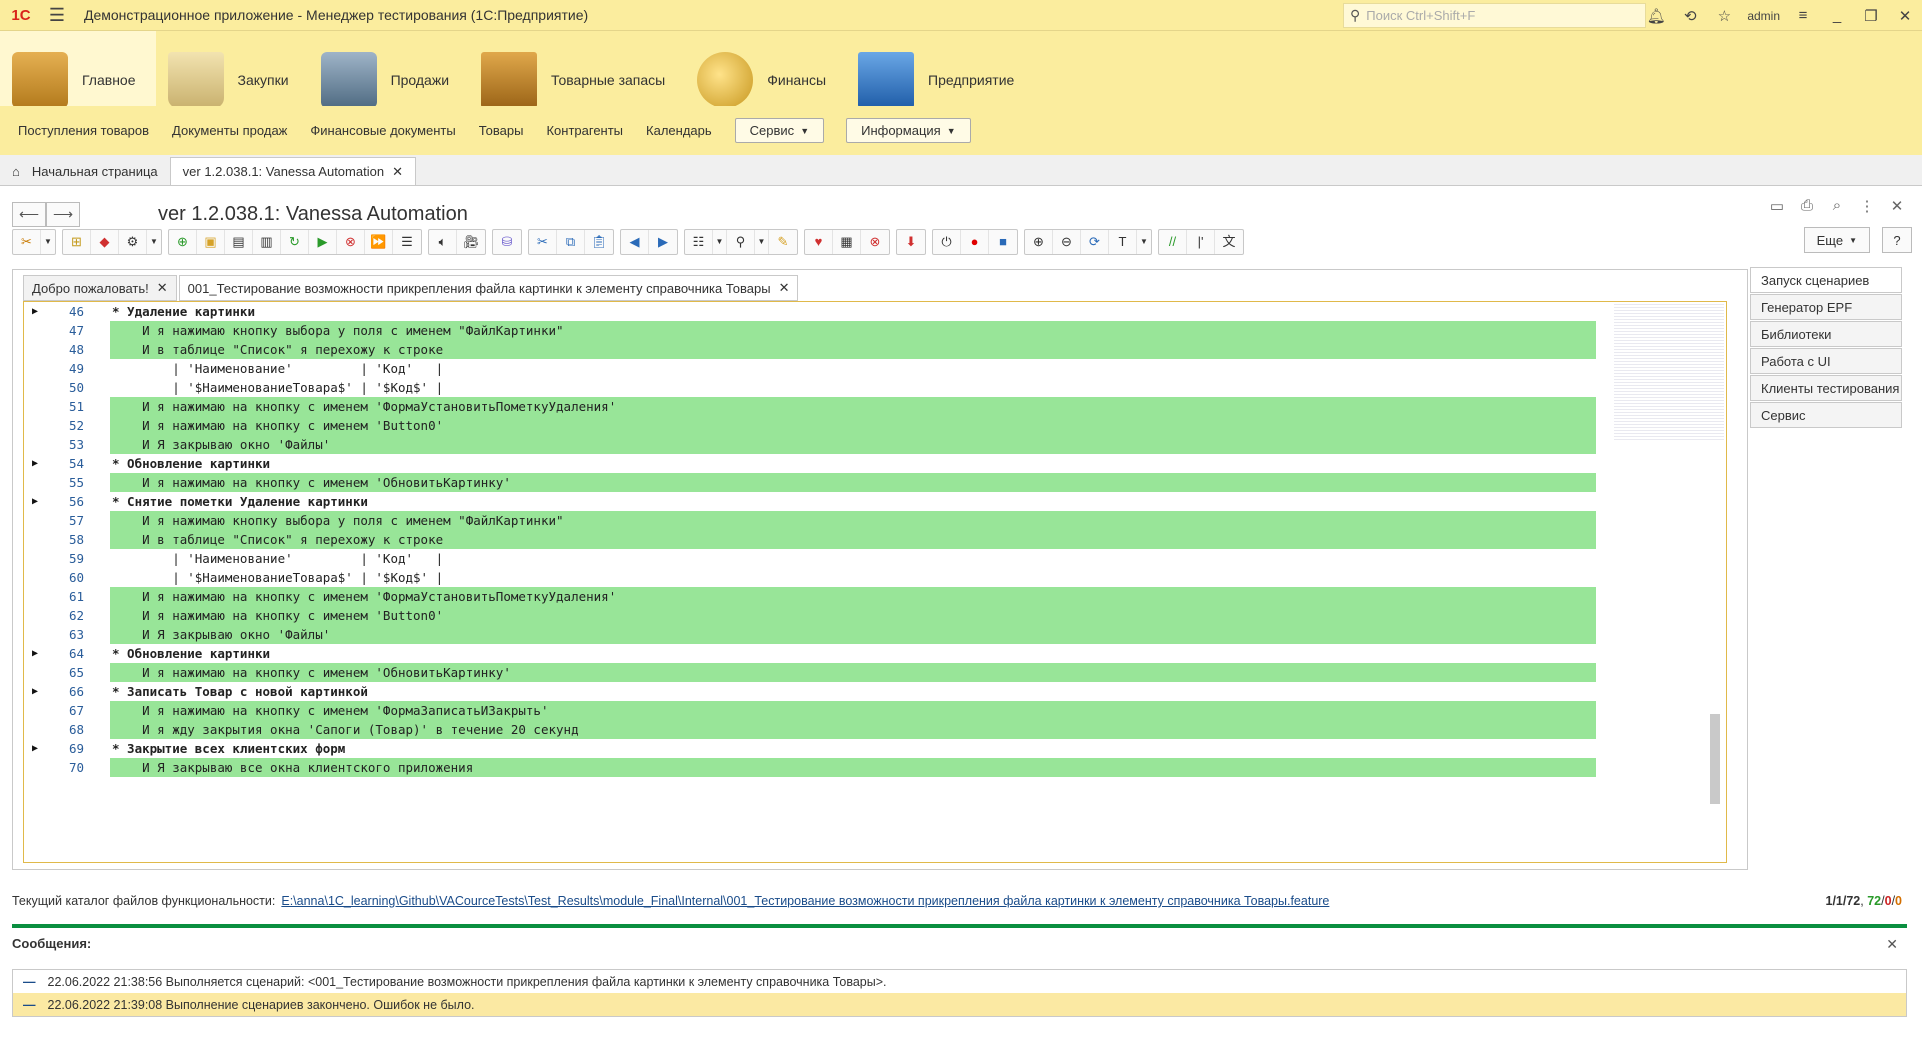  I want to click on tab-home: ⌂ Начальная страница, so click(85, 171).